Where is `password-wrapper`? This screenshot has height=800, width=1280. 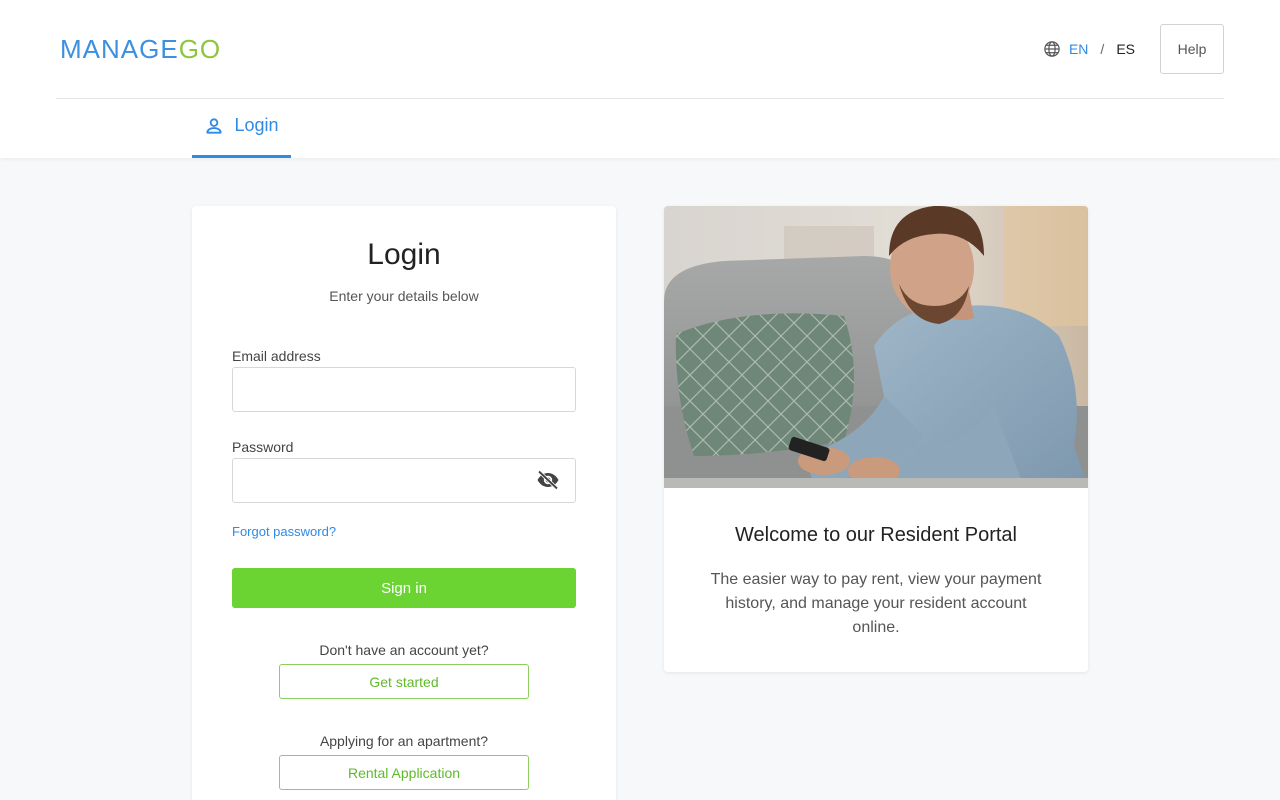 password-wrapper is located at coordinates (404, 480).